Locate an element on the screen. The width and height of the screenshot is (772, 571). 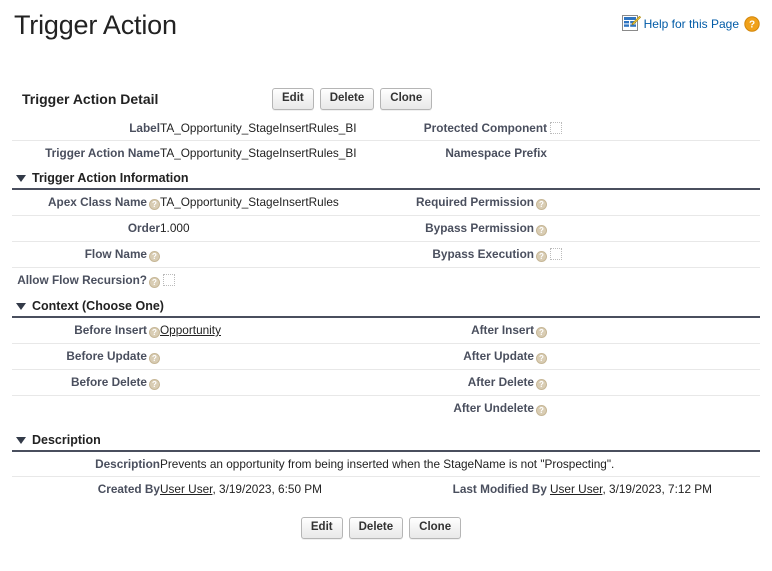
section-title: Description is located at coordinates (66, 440).